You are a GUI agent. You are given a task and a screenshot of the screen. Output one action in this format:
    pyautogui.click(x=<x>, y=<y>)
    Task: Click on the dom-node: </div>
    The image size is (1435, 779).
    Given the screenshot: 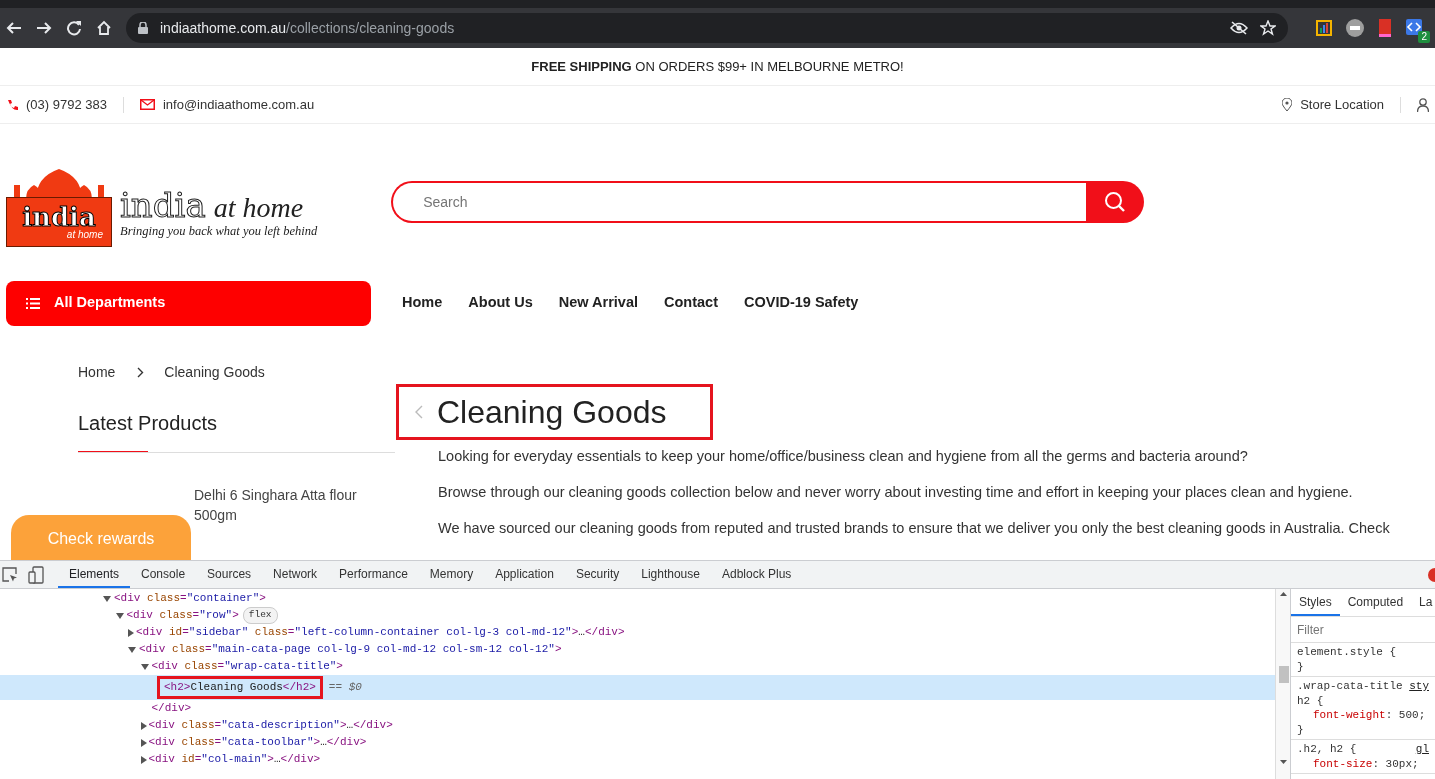 What is the action you would take?
    pyautogui.click(x=171, y=708)
    